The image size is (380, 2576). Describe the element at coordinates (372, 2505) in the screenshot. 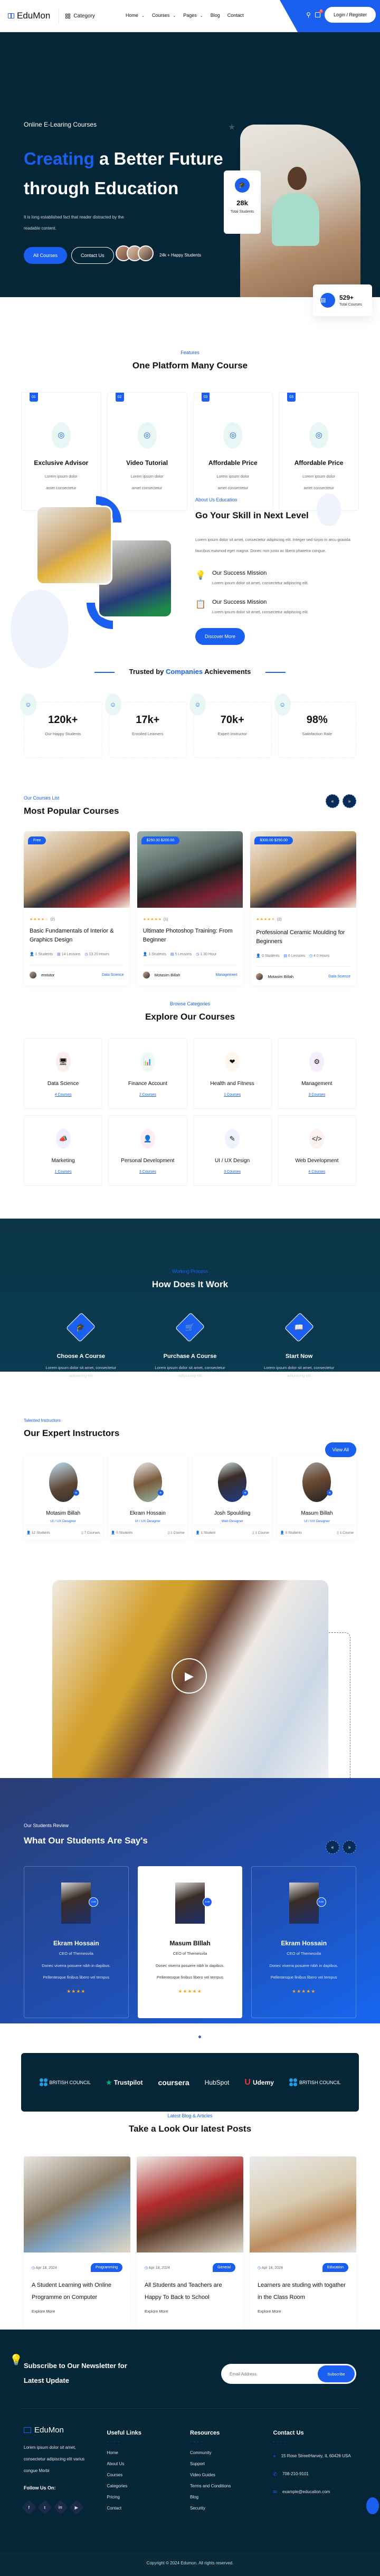

I see `scroll-top-button` at that location.